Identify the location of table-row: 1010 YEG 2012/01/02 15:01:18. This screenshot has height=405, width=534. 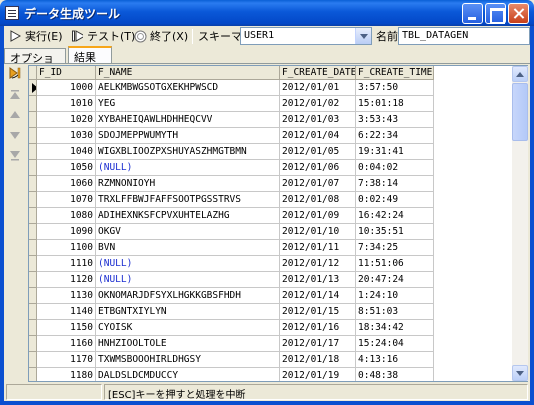
(231, 104).